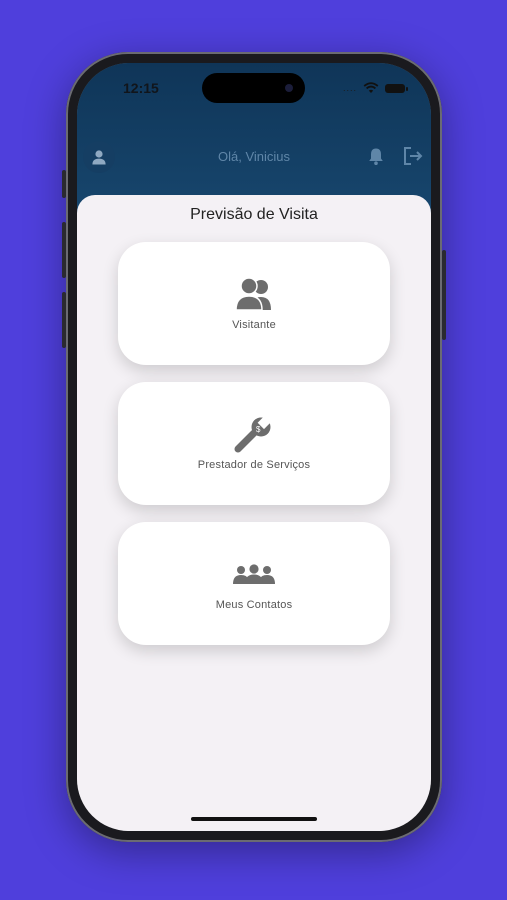  I want to click on visitor-card: Visitante, so click(254, 303).